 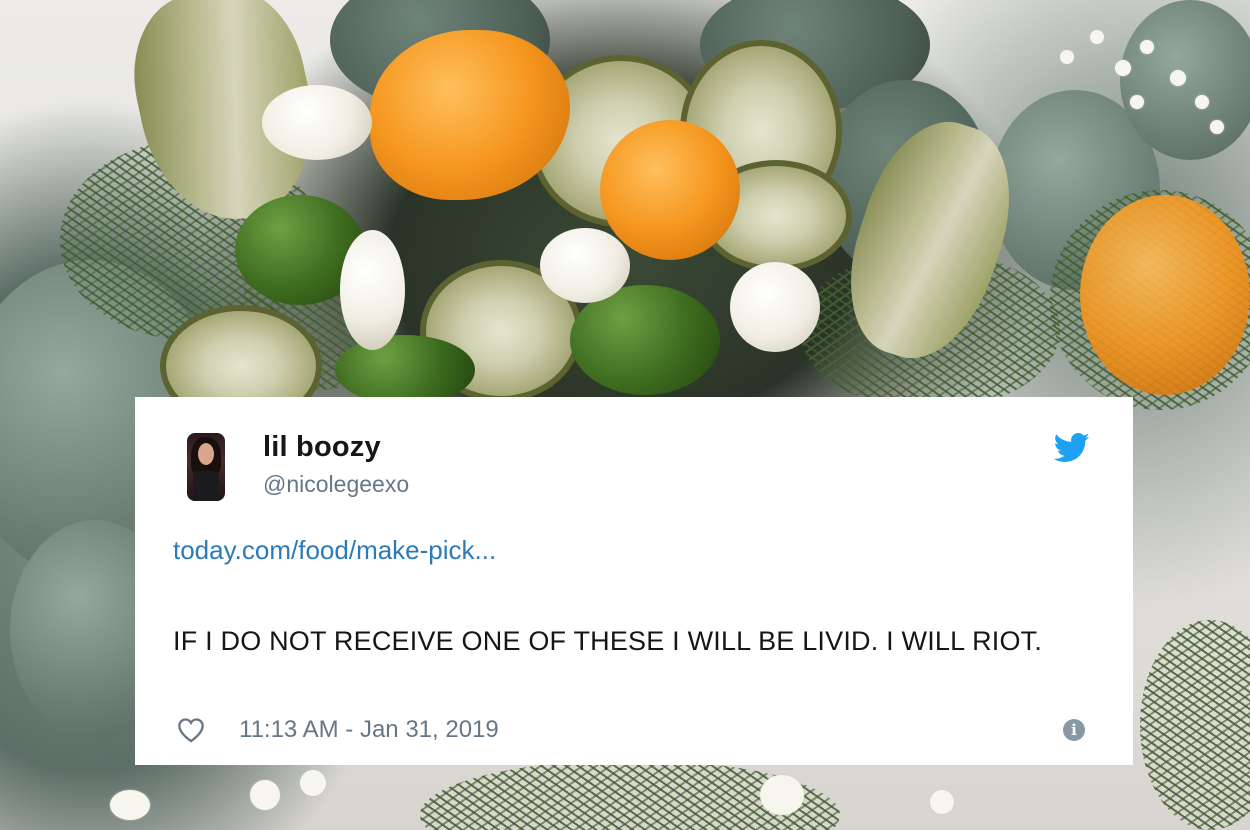 What do you see at coordinates (1074, 730) in the screenshot?
I see `info-icon: i` at bounding box center [1074, 730].